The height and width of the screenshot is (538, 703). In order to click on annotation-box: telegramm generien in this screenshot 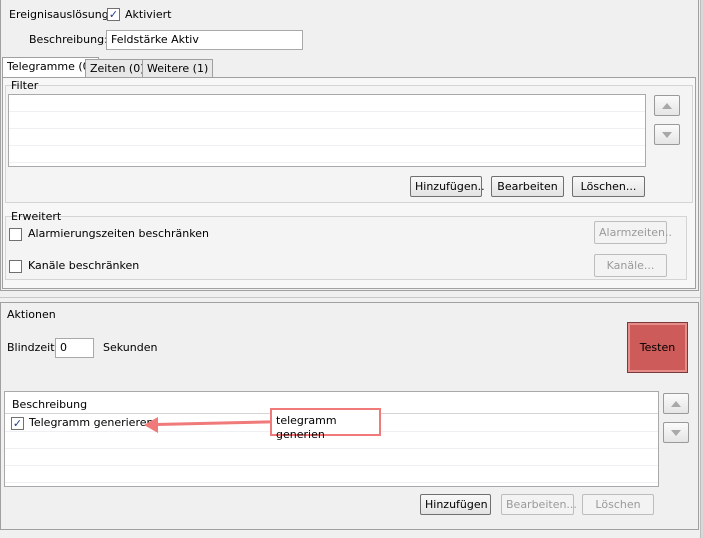, I will do `click(325, 424)`.